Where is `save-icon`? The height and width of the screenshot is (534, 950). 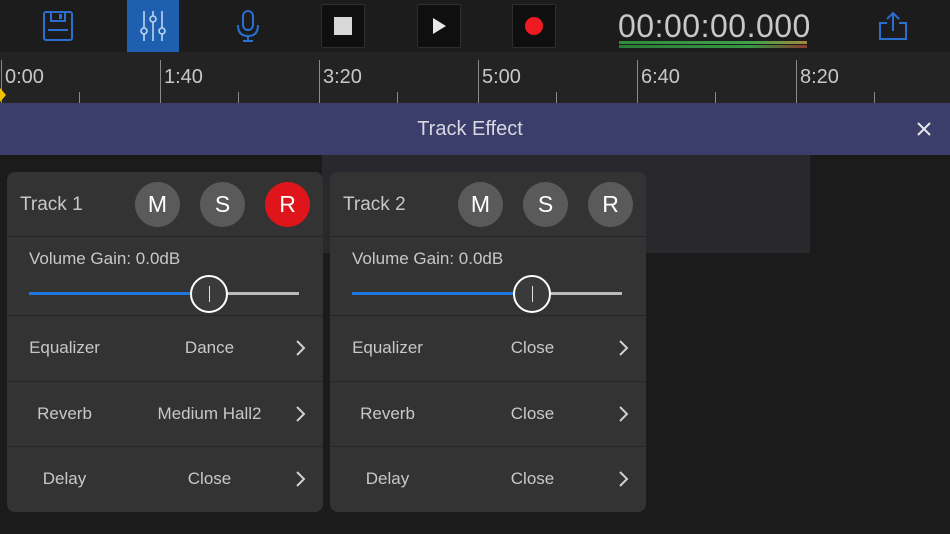 save-icon is located at coordinates (58, 26).